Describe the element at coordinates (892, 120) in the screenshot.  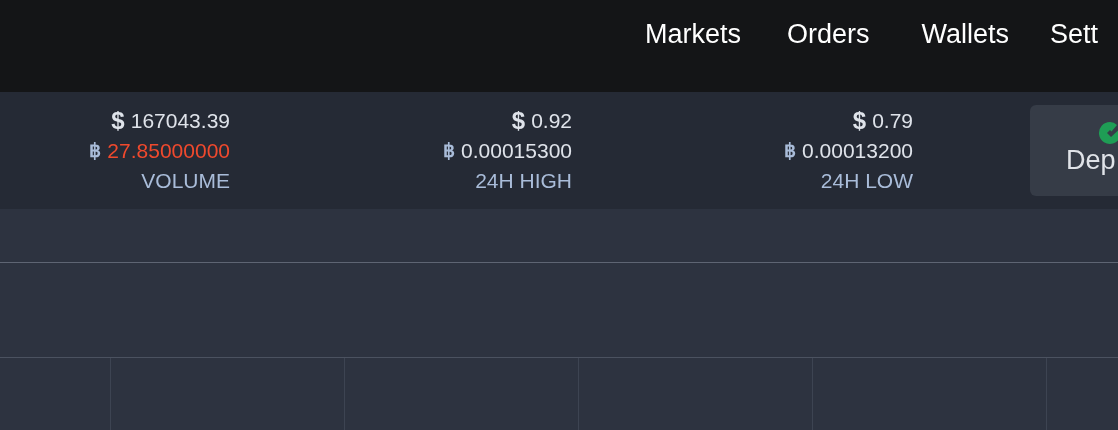
I see `usd-value: 0.79` at that location.